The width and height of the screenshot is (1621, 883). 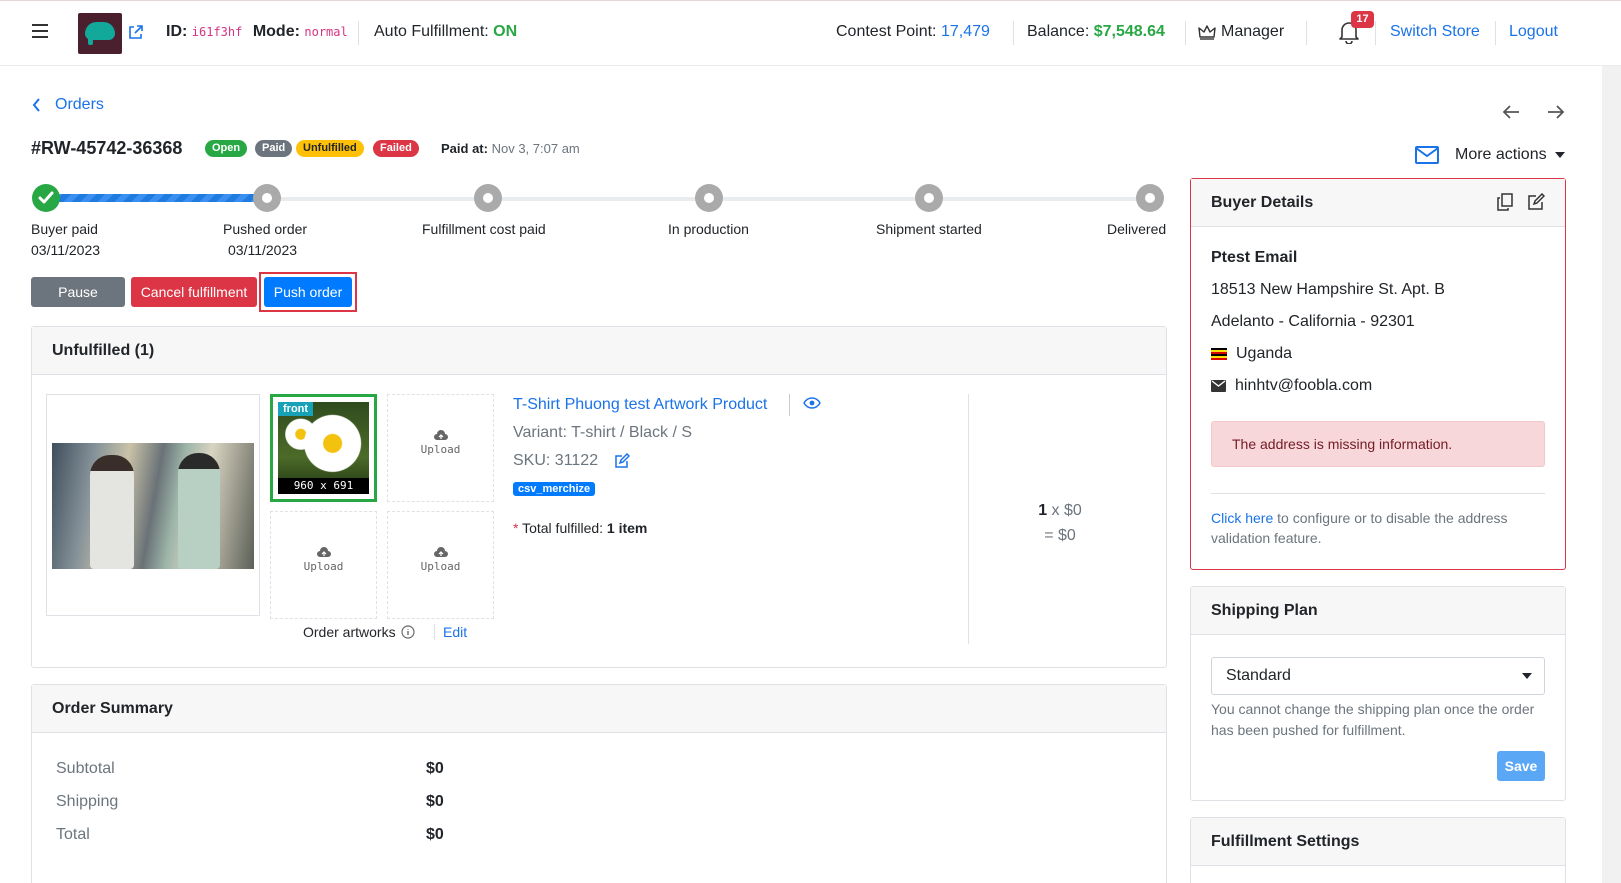 What do you see at coordinates (929, 229) in the screenshot?
I see `step-label: Shipment started` at bounding box center [929, 229].